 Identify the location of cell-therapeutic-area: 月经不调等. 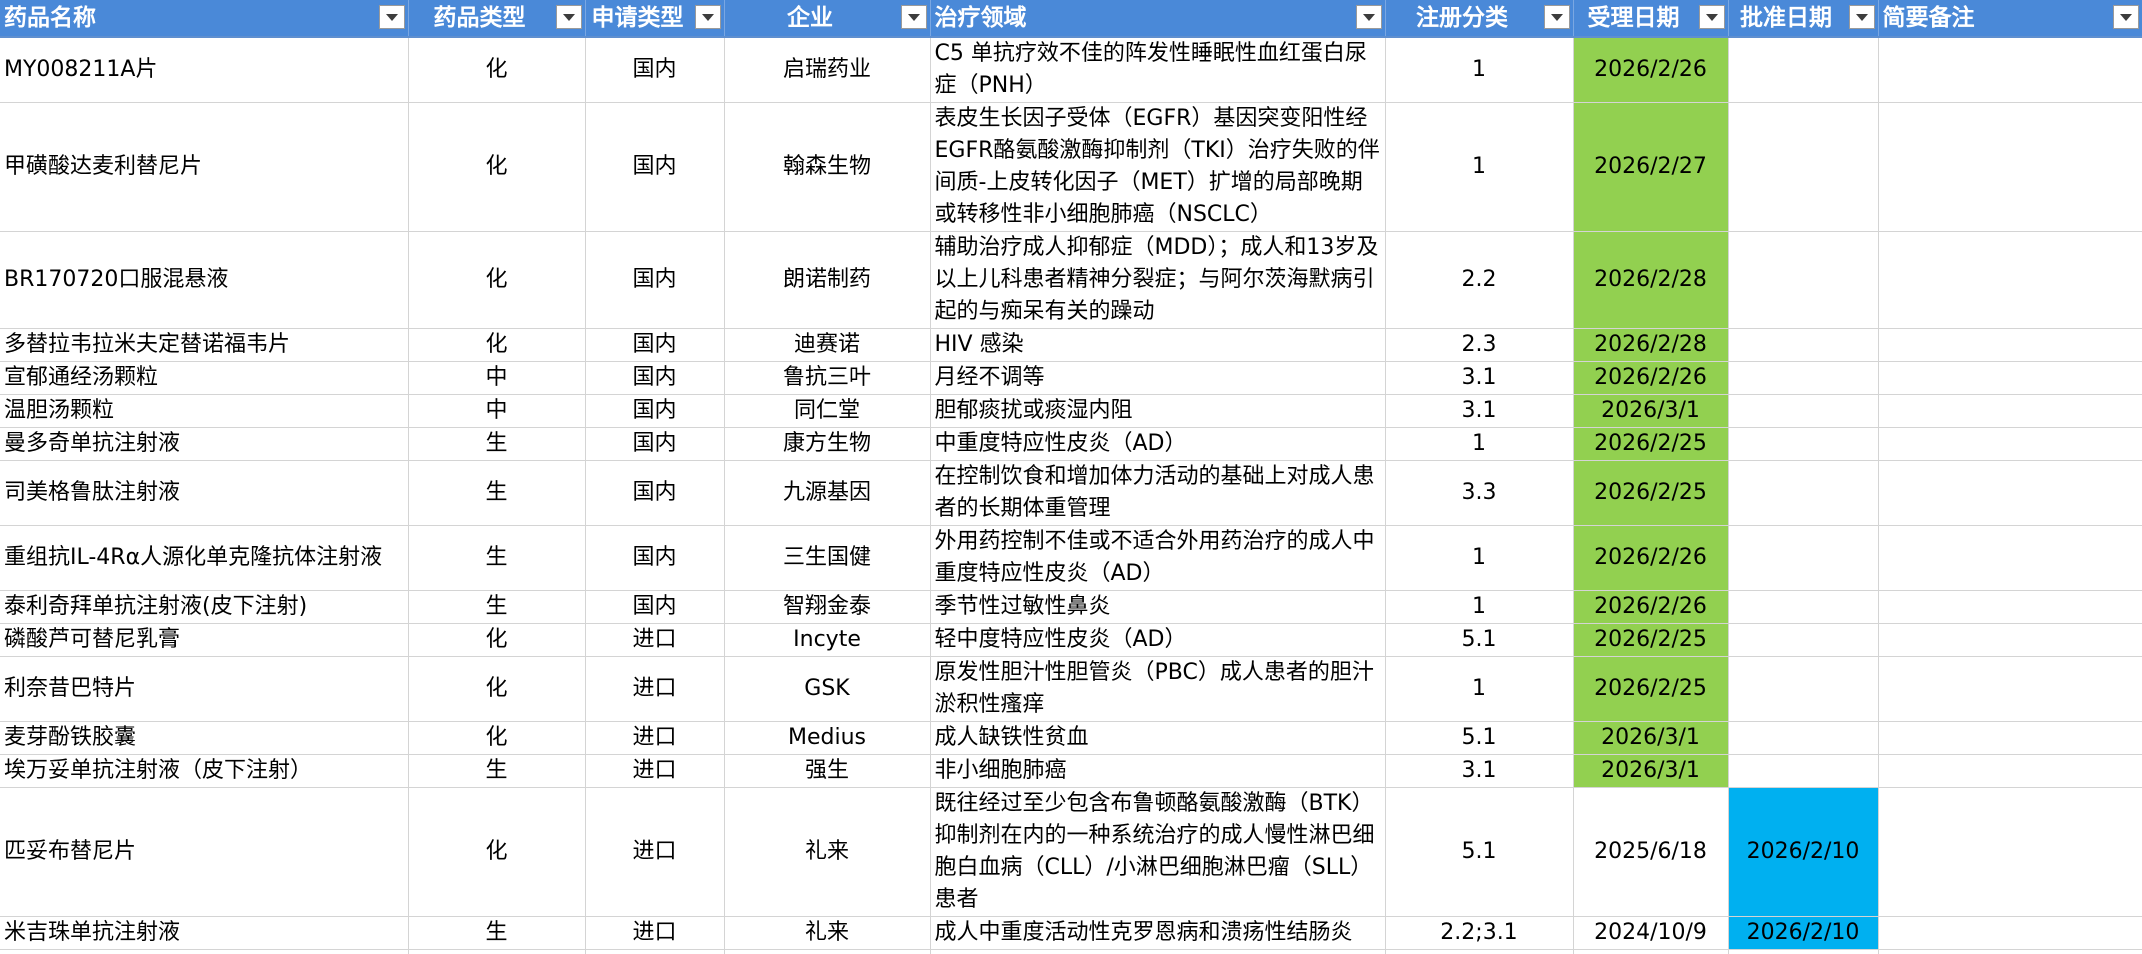
(1158, 378).